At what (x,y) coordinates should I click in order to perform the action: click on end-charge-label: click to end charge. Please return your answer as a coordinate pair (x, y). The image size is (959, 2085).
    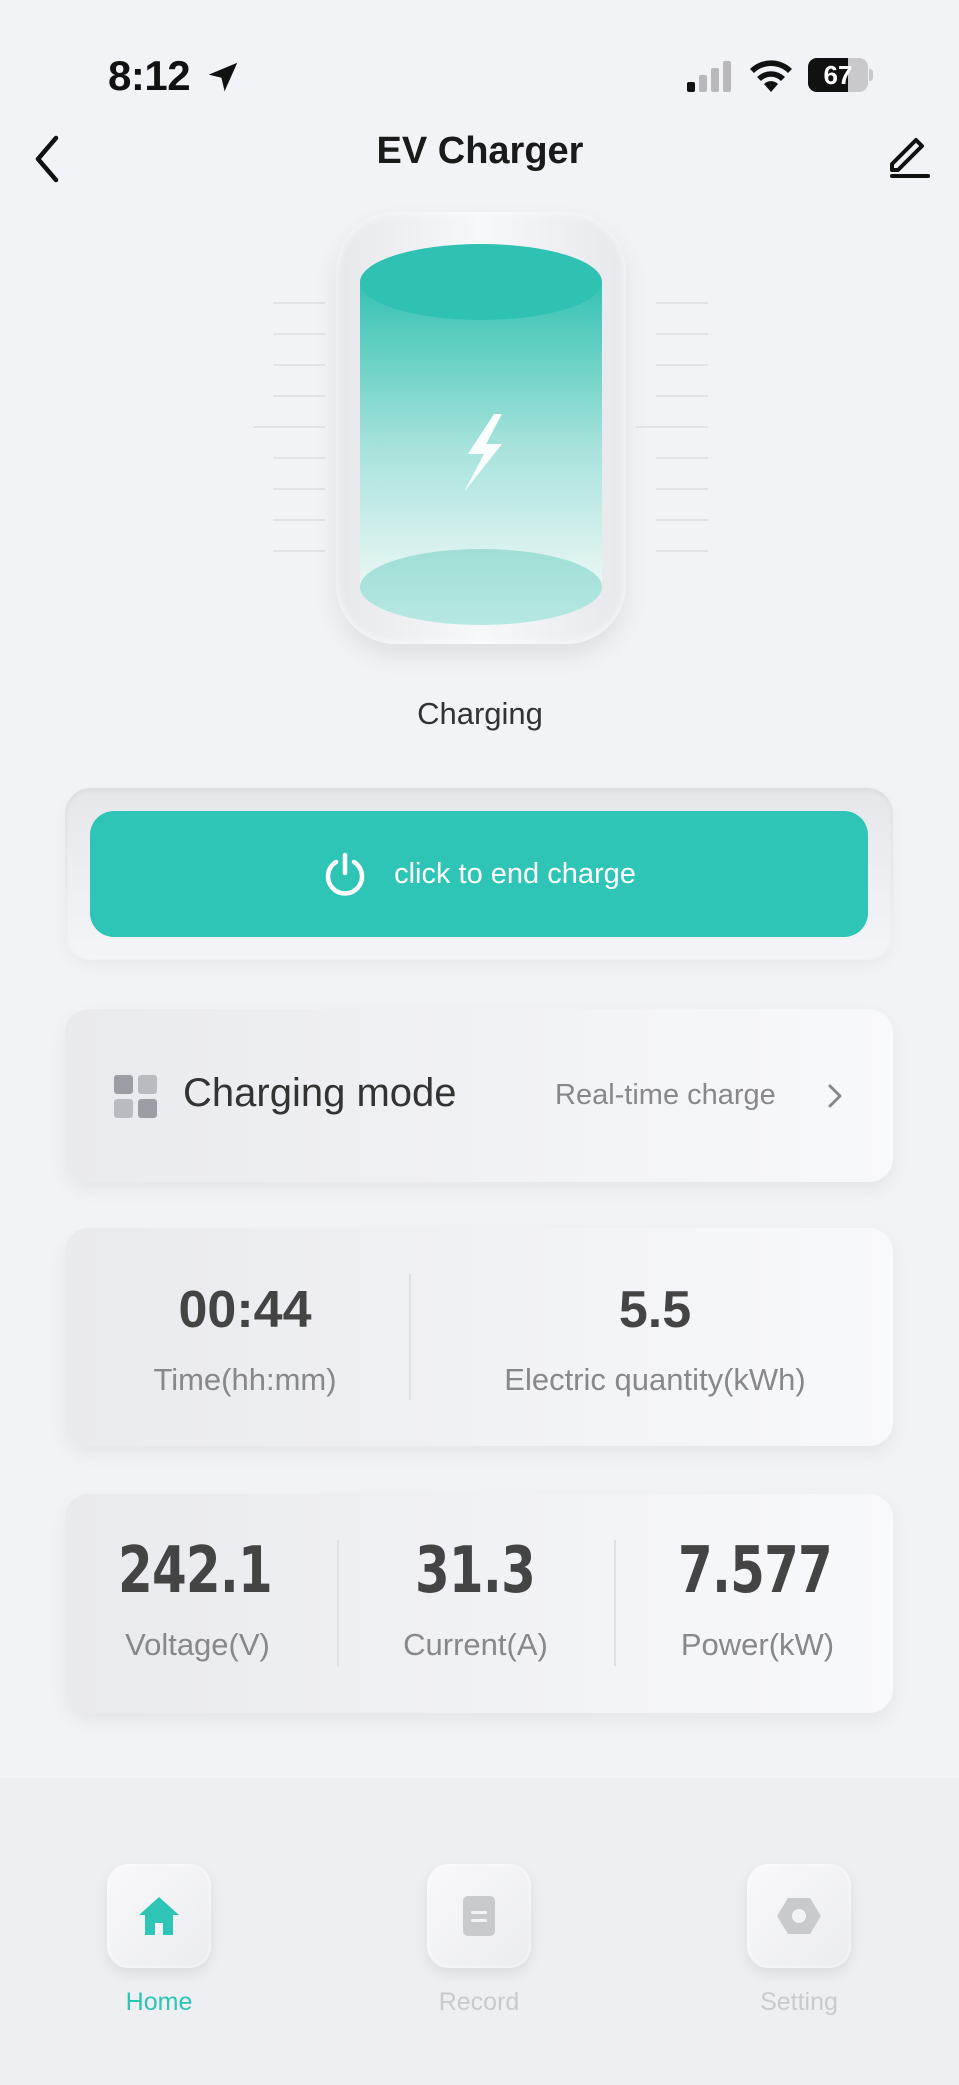
    Looking at the image, I should click on (515, 873).